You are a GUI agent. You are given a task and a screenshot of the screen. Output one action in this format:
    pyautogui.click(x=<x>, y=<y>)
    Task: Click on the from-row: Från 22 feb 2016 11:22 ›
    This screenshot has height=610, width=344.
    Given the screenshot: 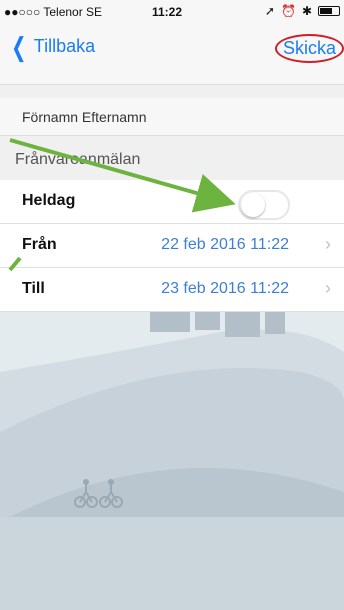 What is the action you would take?
    pyautogui.click(x=172, y=246)
    